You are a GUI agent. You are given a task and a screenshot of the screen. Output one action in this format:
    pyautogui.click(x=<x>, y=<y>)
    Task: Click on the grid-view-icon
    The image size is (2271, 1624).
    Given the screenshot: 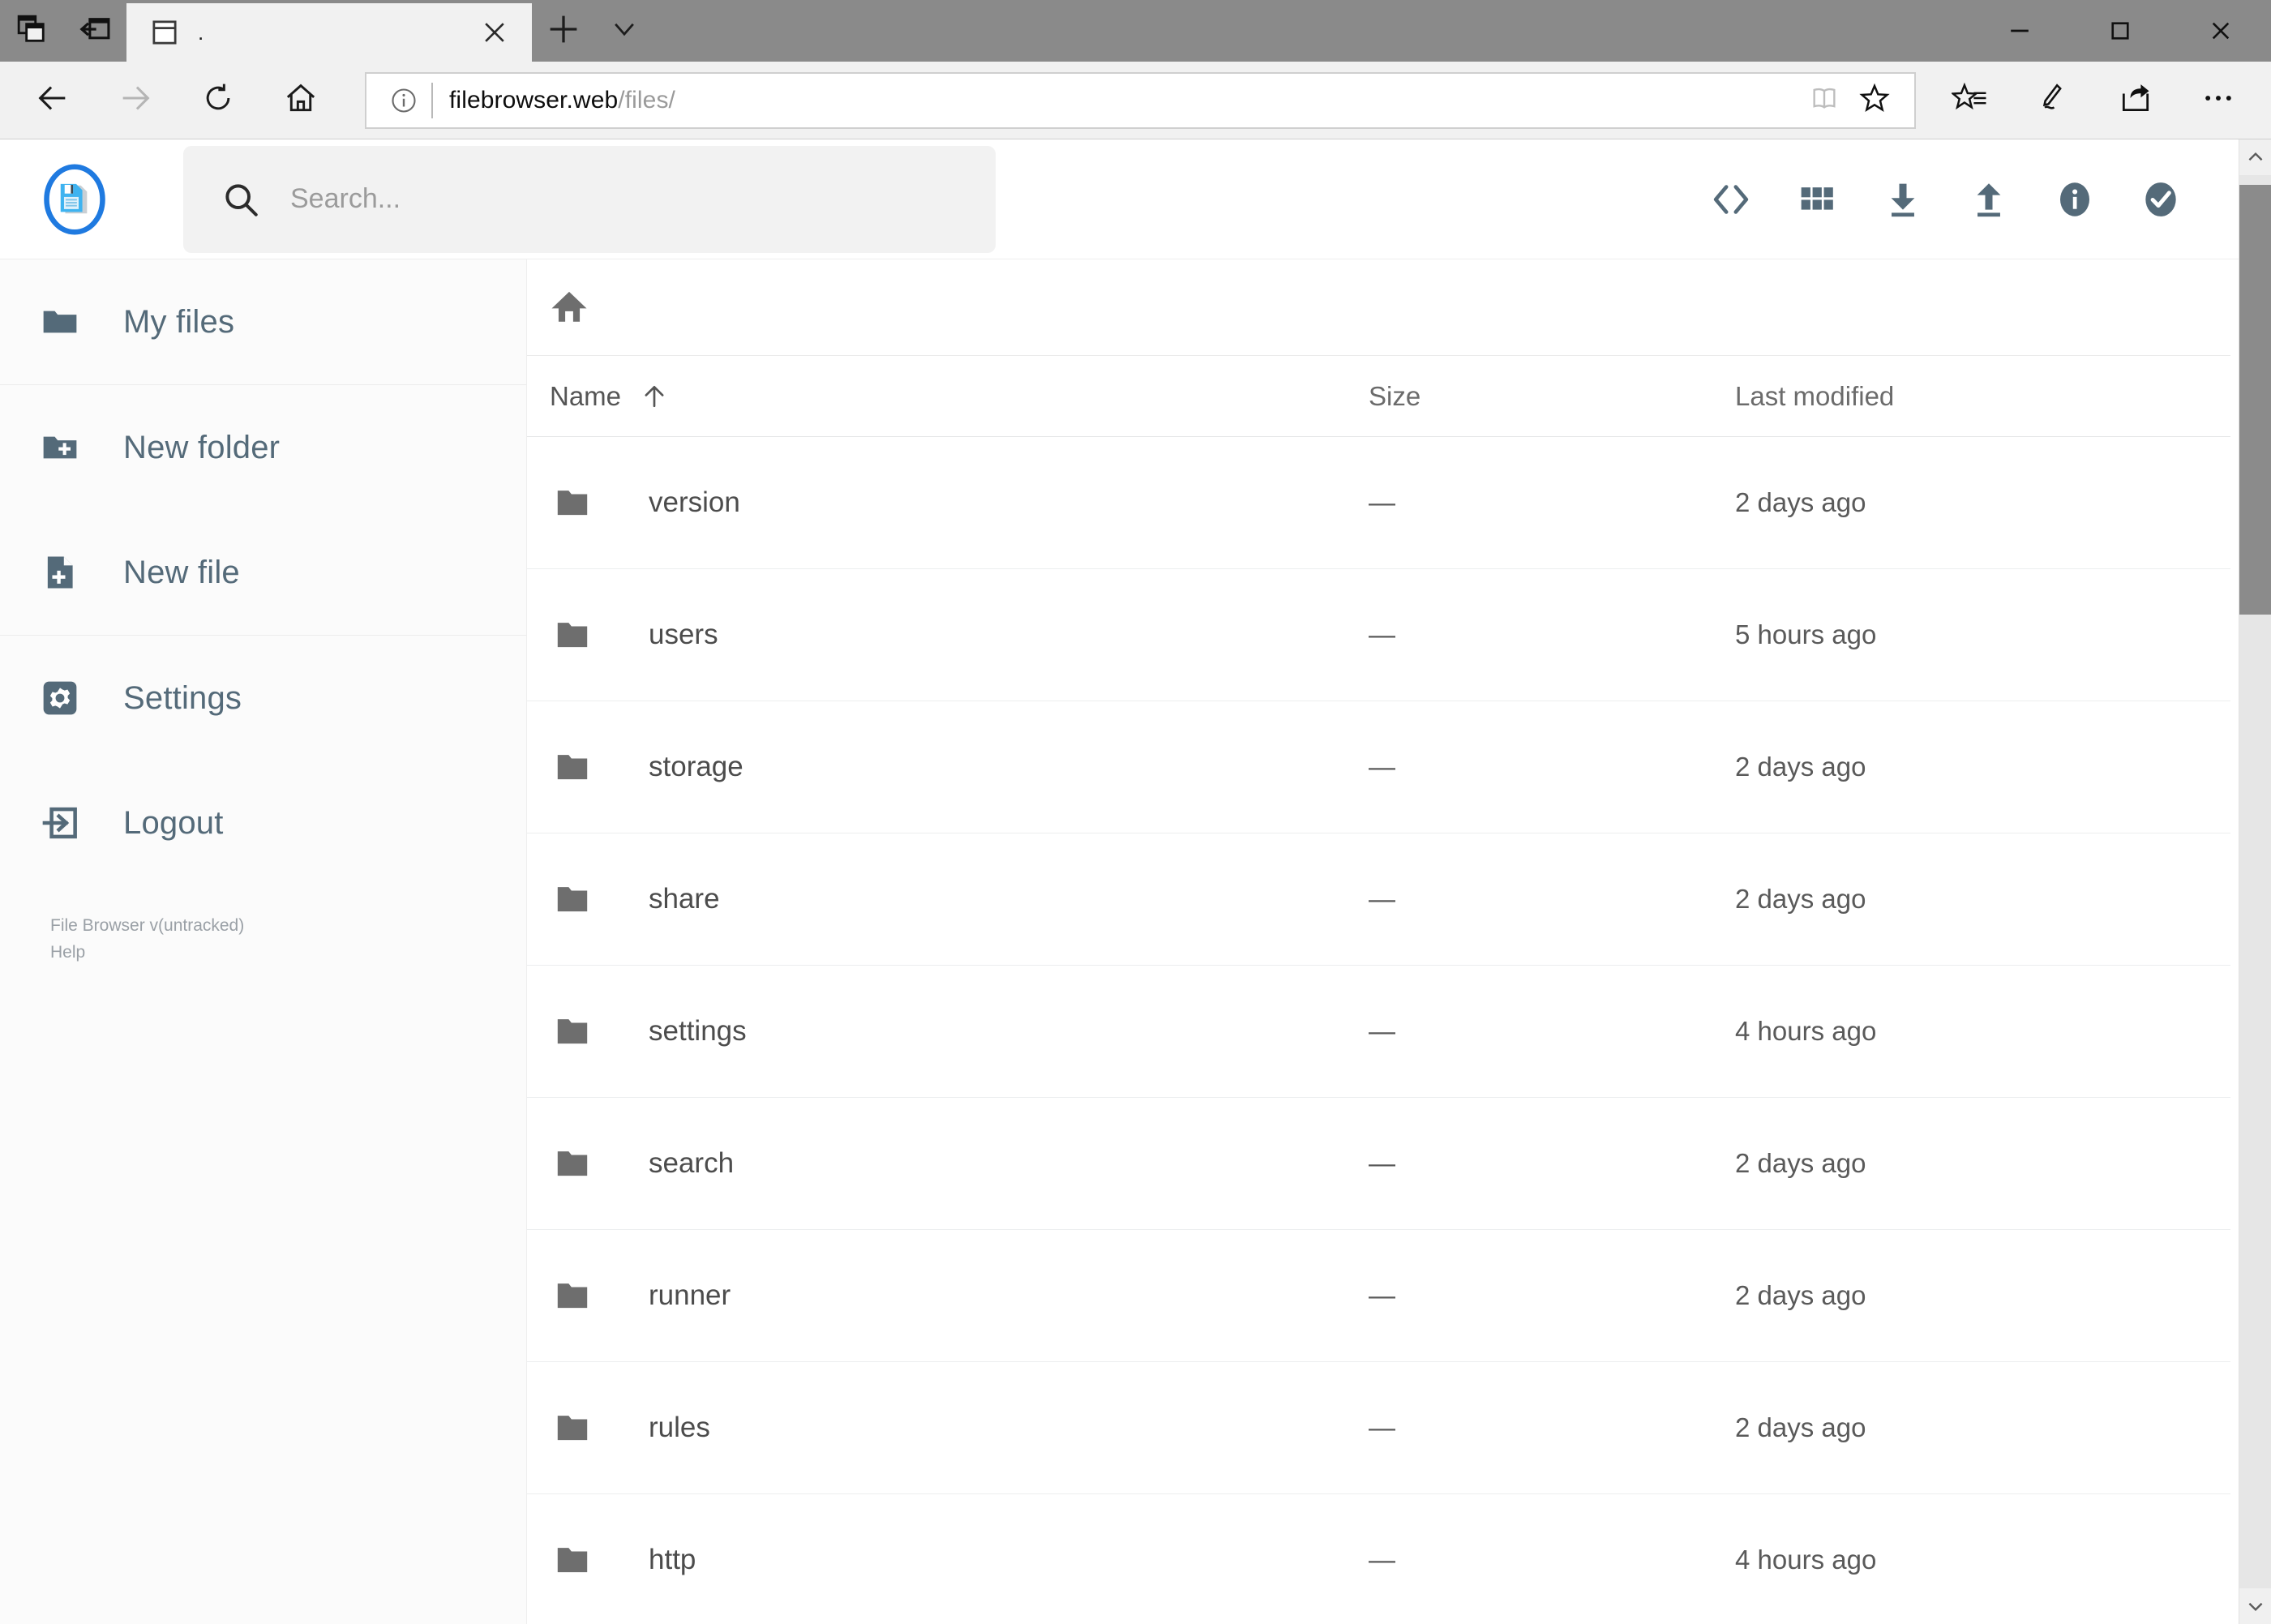 What is the action you would take?
    pyautogui.click(x=1817, y=200)
    